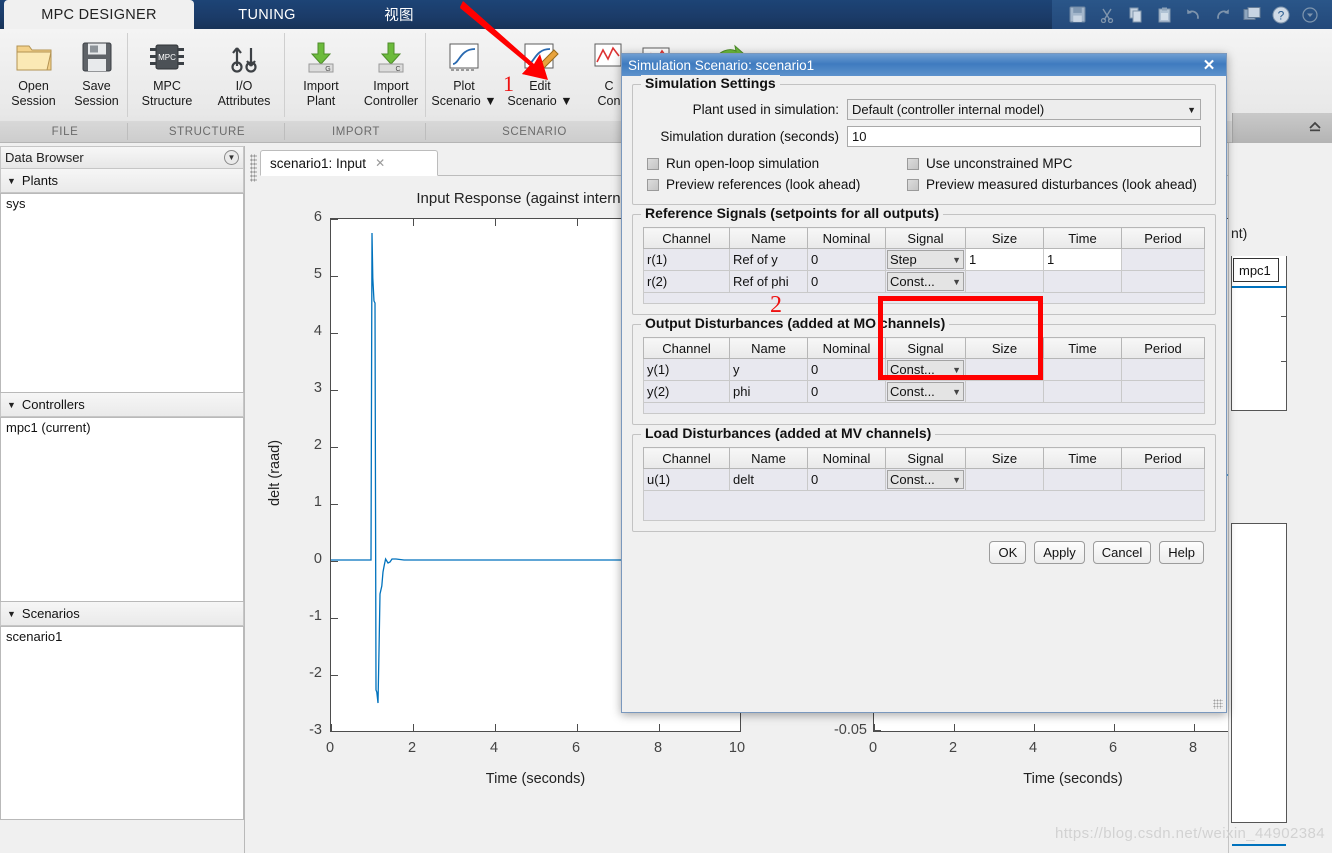 Image resolution: width=1332 pixels, height=853 pixels. Describe the element at coordinates (122, 293) in the screenshot. I see `plants-list: sys` at that location.